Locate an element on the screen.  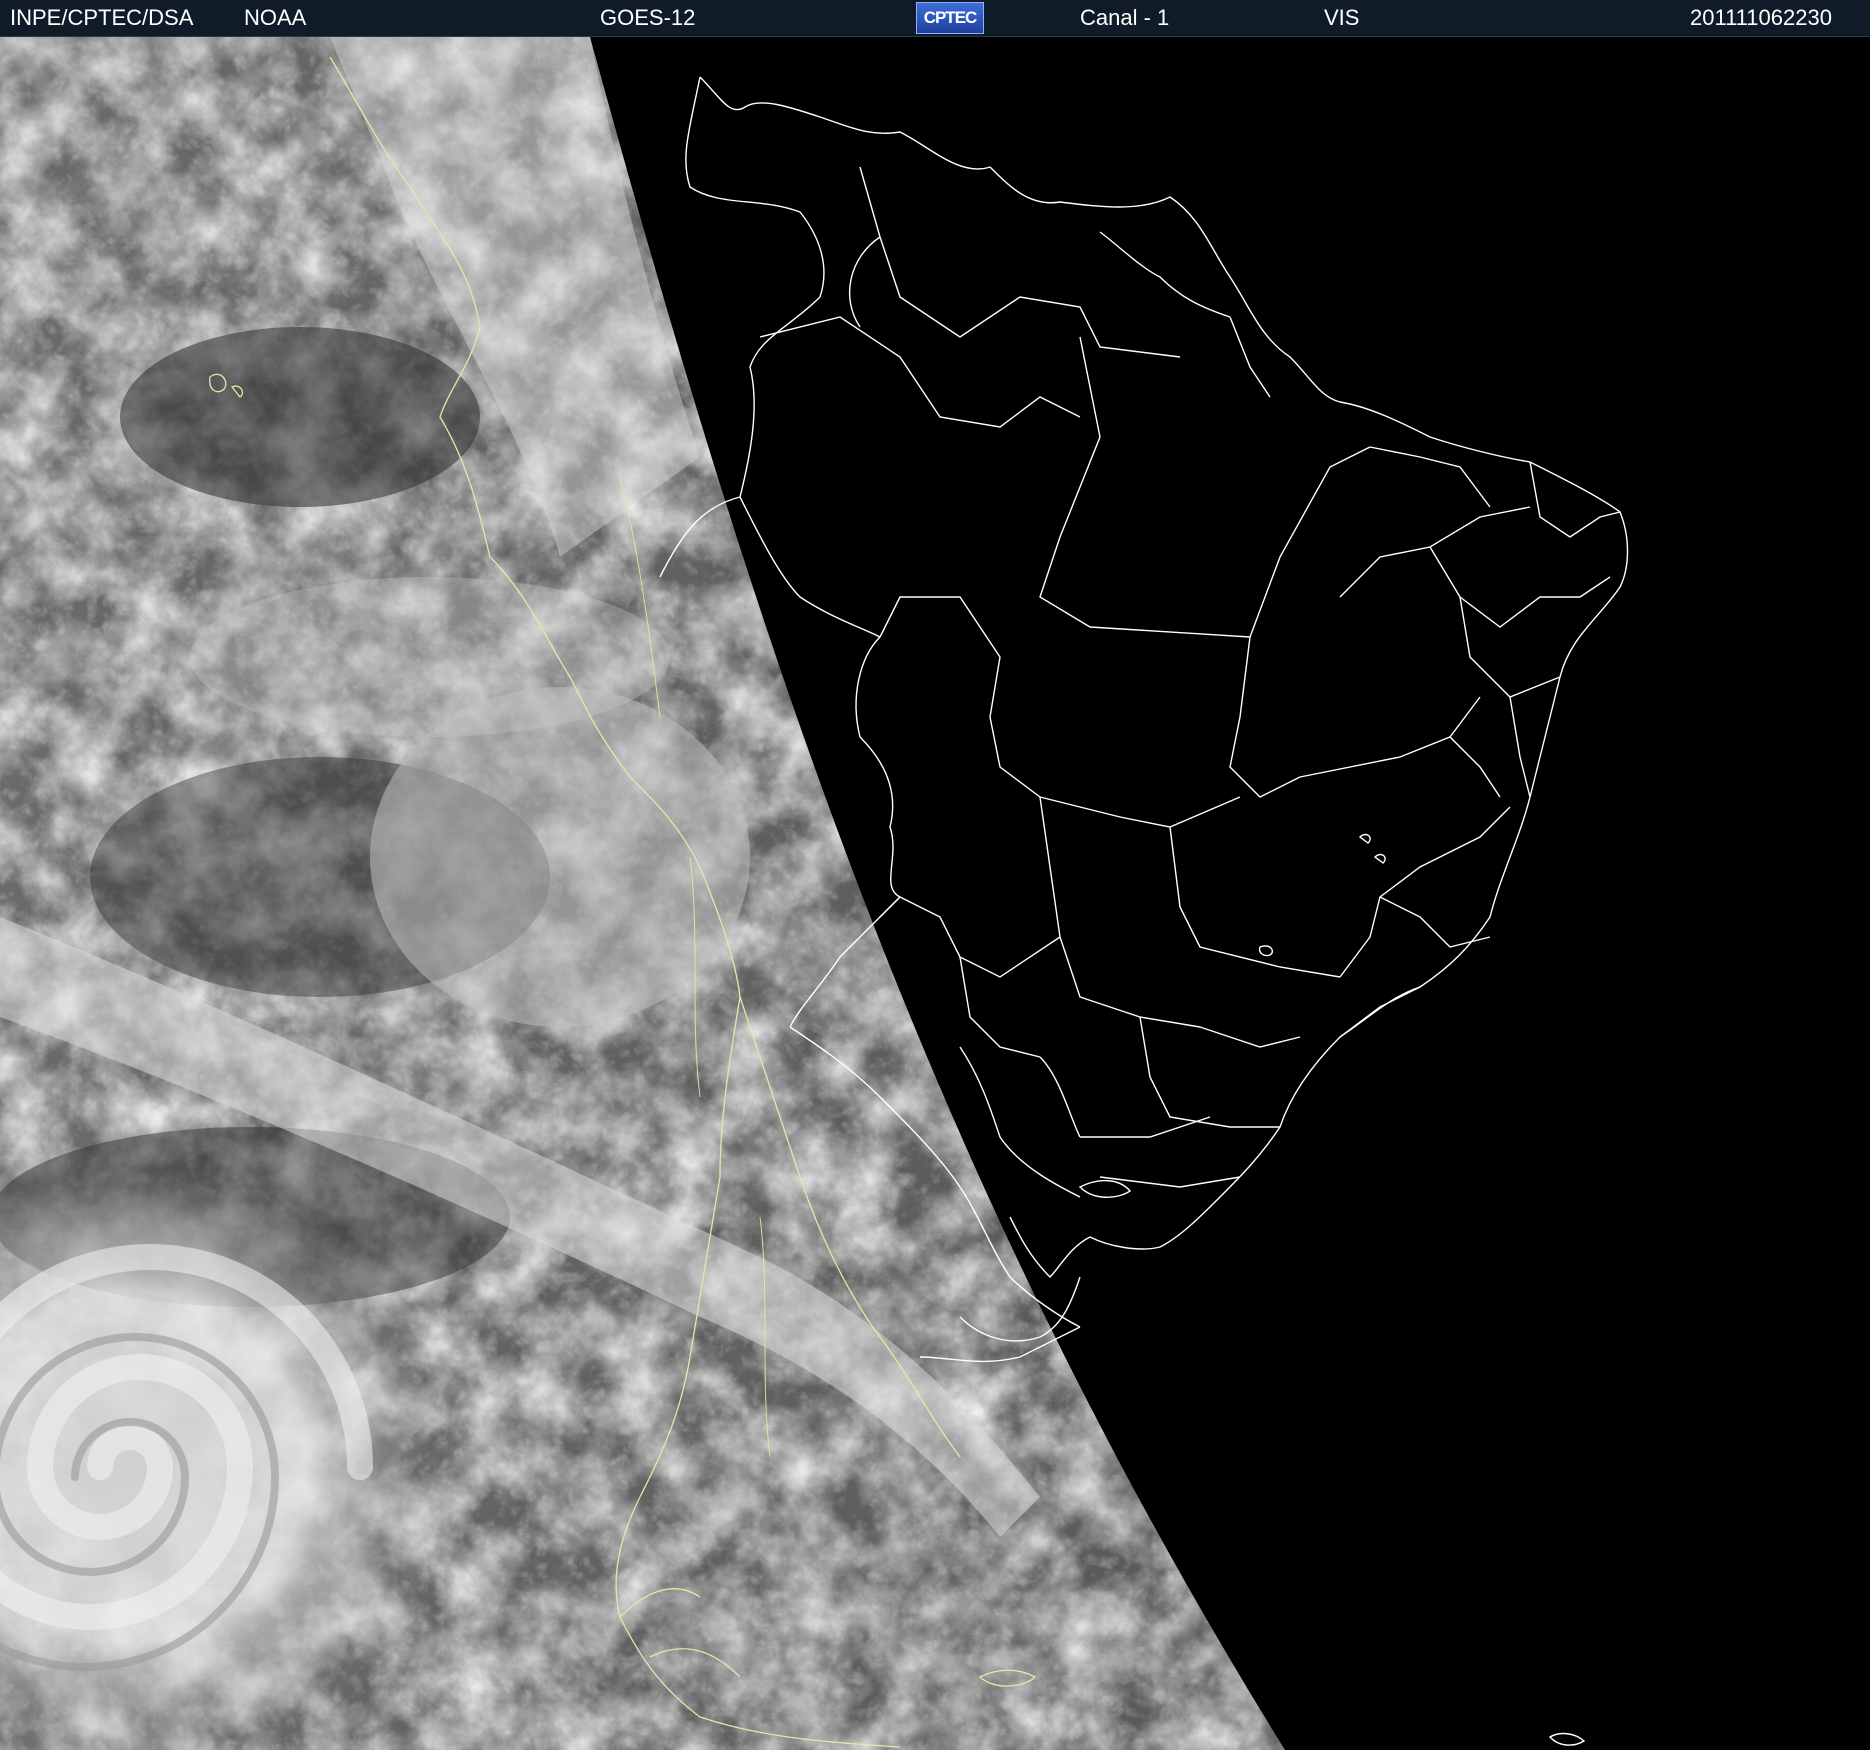
timestamp-label: 201111062230 is located at coordinates (1761, 17).